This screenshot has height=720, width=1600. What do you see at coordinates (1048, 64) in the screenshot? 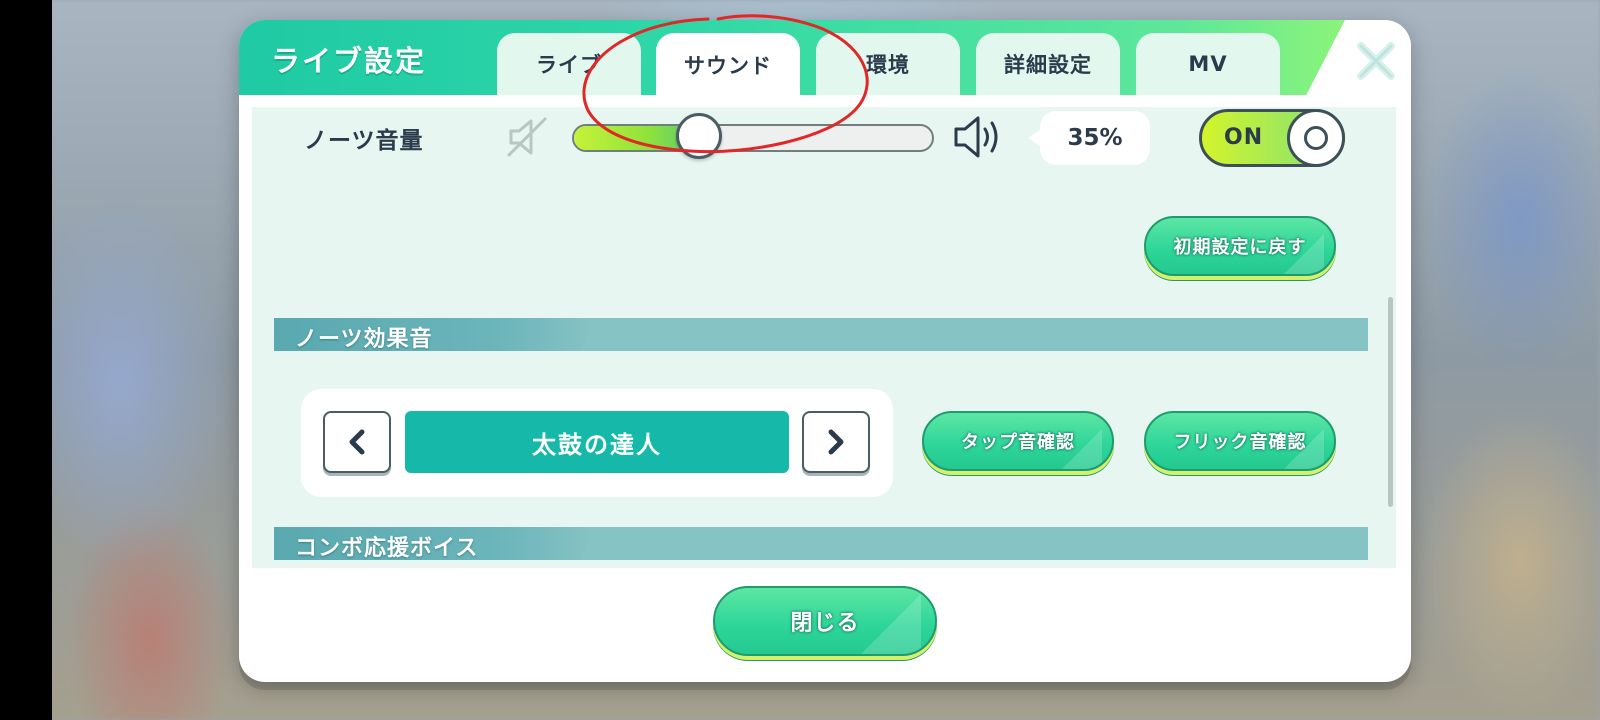
I see `tab-advanced-settings: 詳細設定` at bounding box center [1048, 64].